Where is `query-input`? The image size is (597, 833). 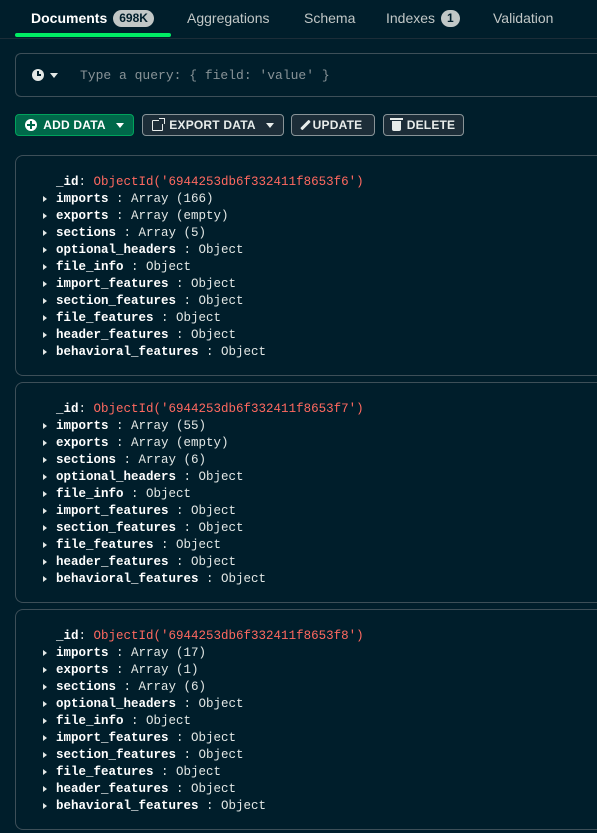
query-input is located at coordinates (290, 75).